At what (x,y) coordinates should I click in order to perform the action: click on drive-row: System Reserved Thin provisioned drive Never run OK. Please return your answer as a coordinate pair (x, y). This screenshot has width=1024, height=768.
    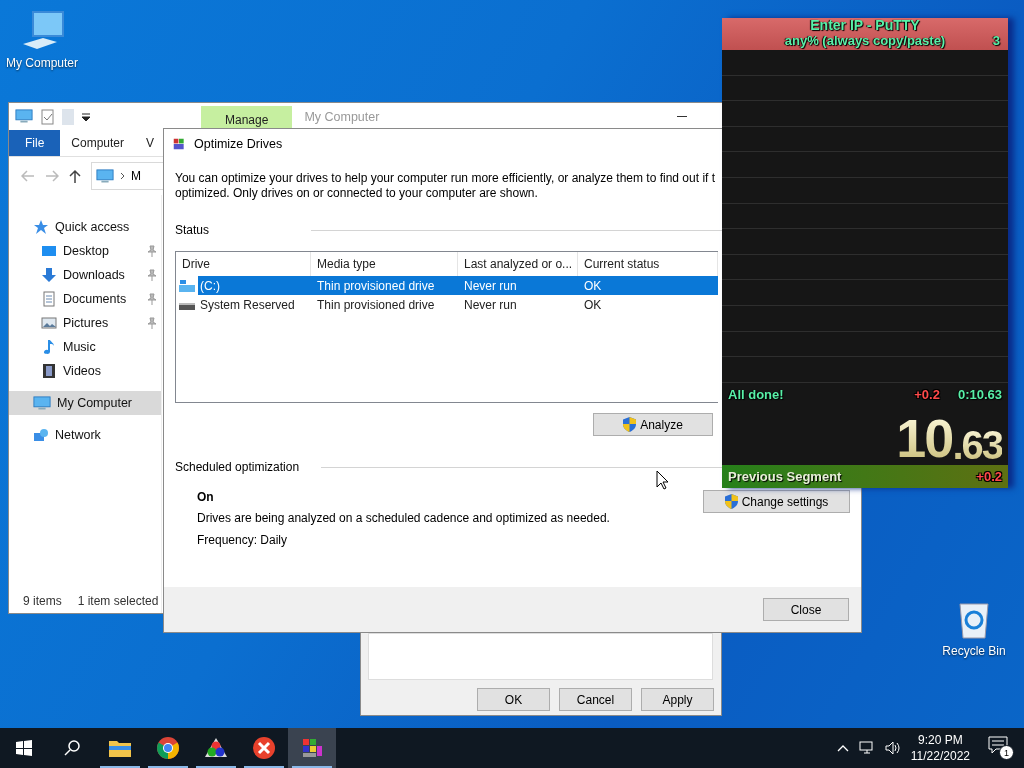
    Looking at the image, I should click on (458, 304).